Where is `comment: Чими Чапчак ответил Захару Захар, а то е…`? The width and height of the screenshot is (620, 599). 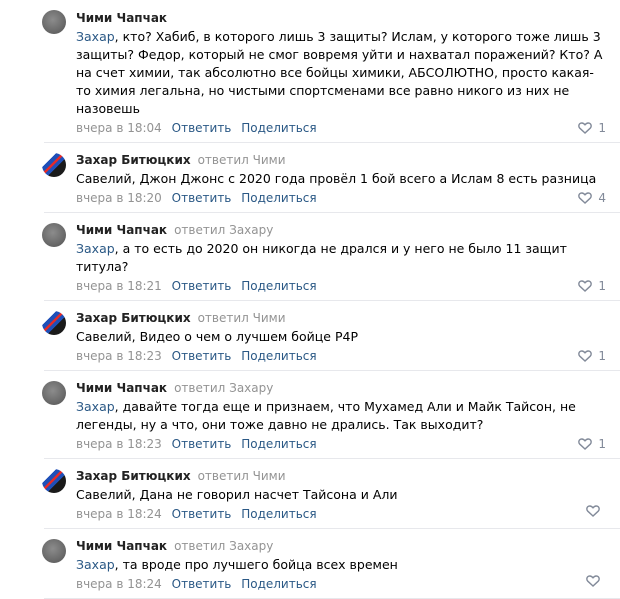
comment: Чими Чапчак ответил Захару Захар, а то е… is located at coordinates (331, 257).